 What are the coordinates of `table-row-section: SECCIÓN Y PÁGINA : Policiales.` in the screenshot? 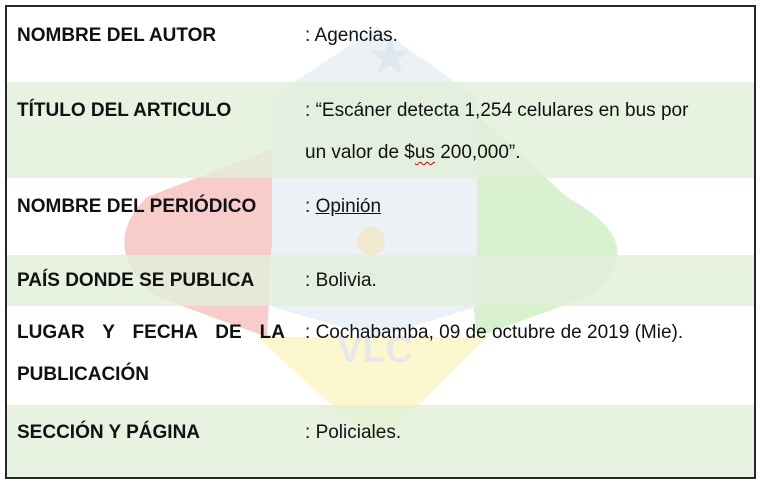 It's located at (380, 441).